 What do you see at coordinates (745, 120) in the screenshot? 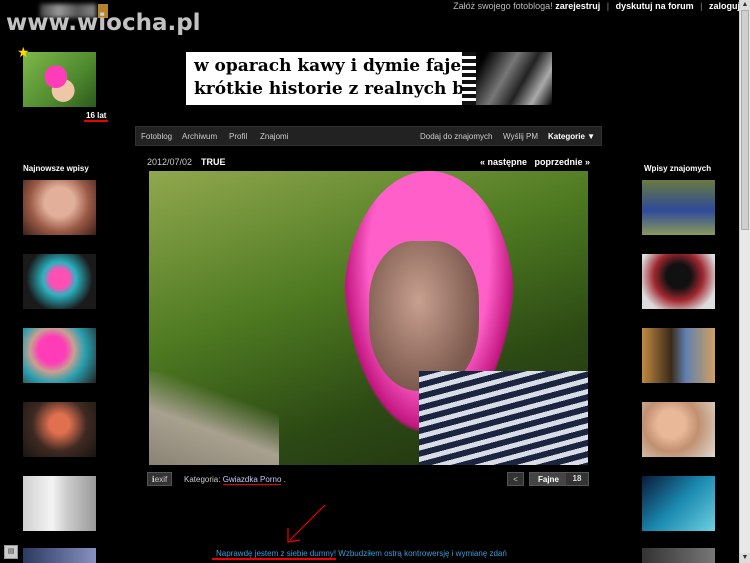
I see `scrollbar-thumb` at bounding box center [745, 120].